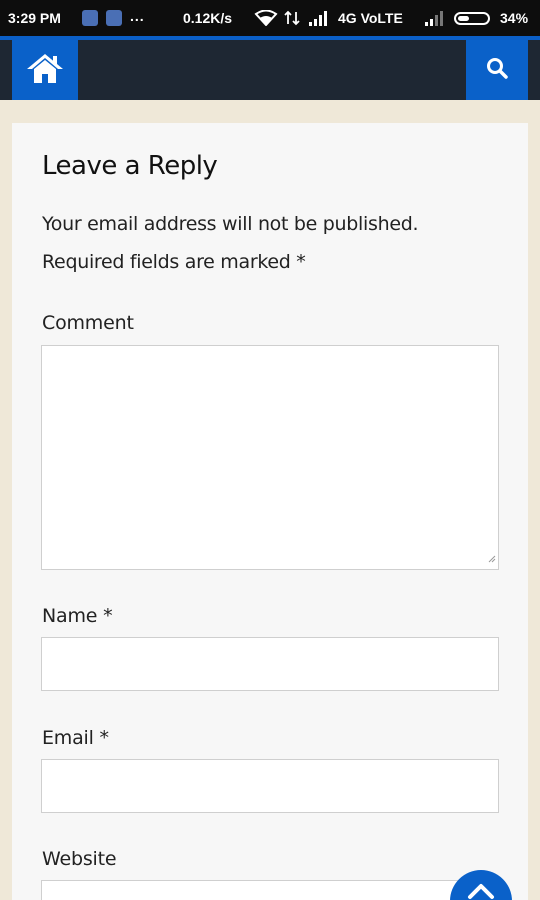  What do you see at coordinates (270, 786) in the screenshot?
I see `email-field` at bounding box center [270, 786].